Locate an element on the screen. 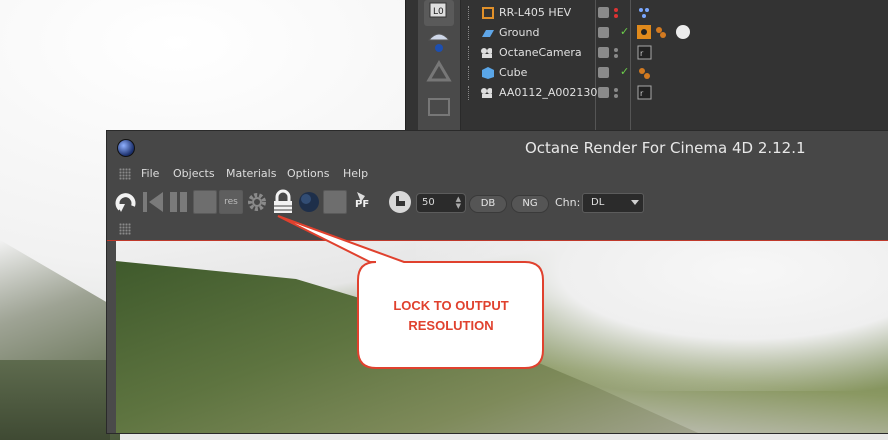 The image size is (888, 440). ng-button: NG is located at coordinates (530, 204).